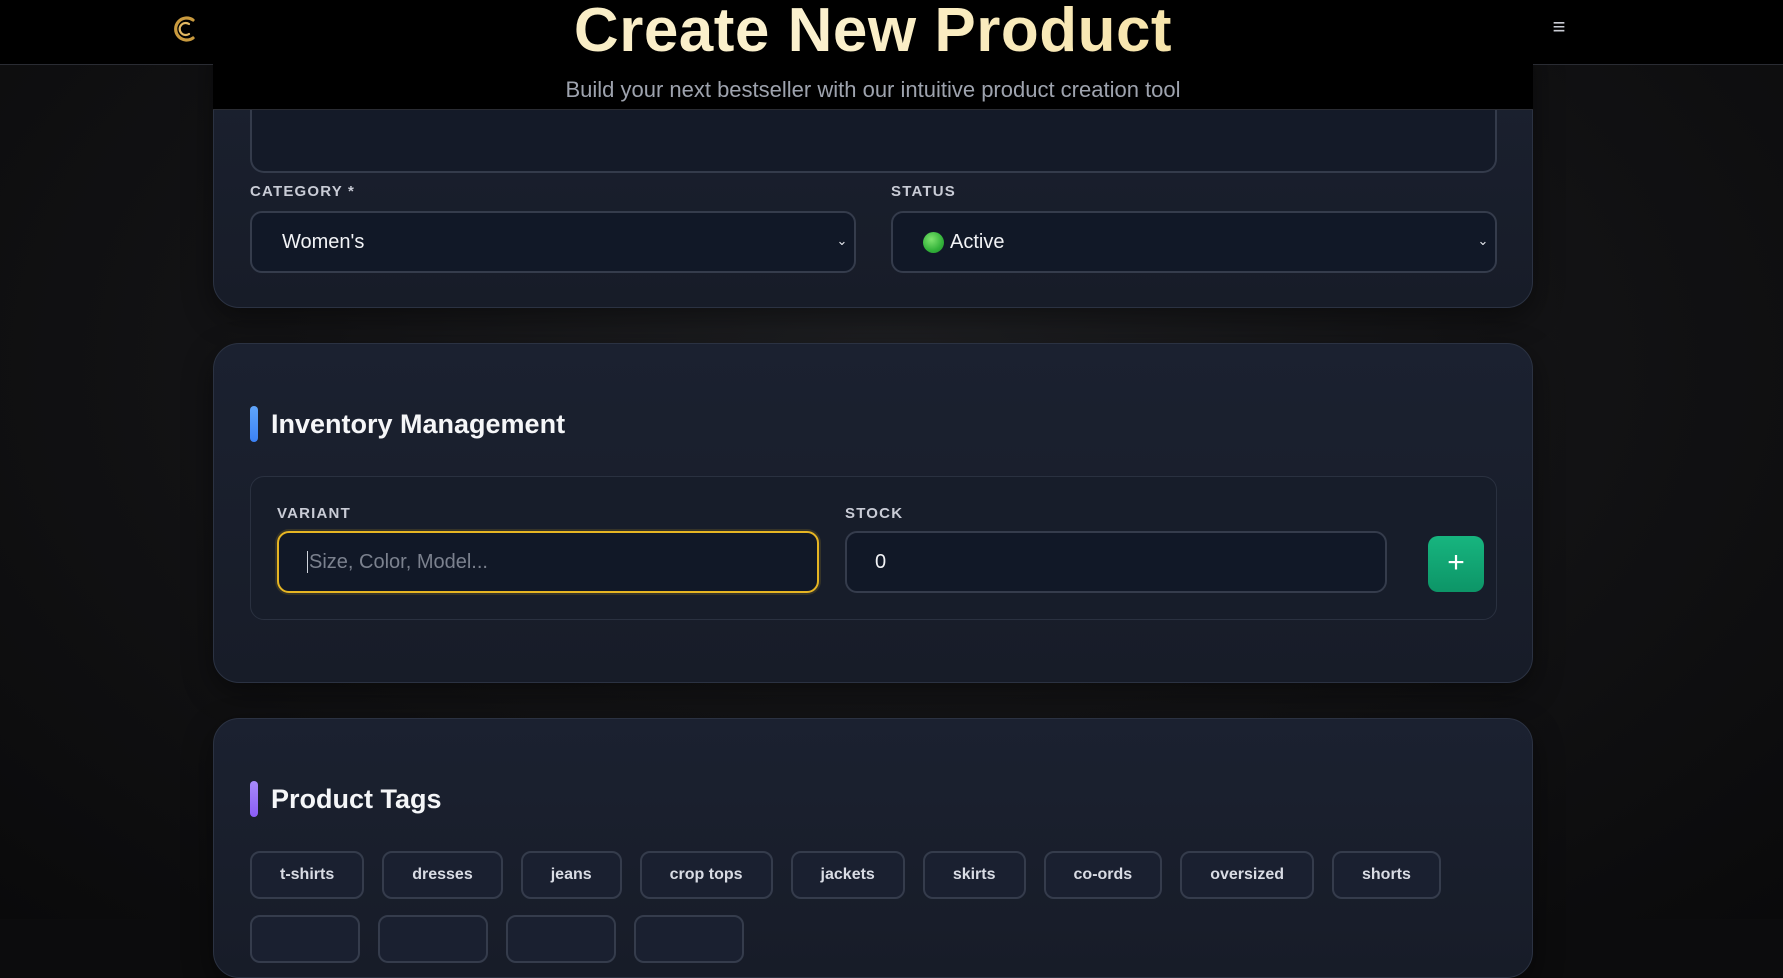 This screenshot has height=978, width=1783. Describe the element at coordinates (873, 31) in the screenshot. I see `page-title: Create New Product` at that location.